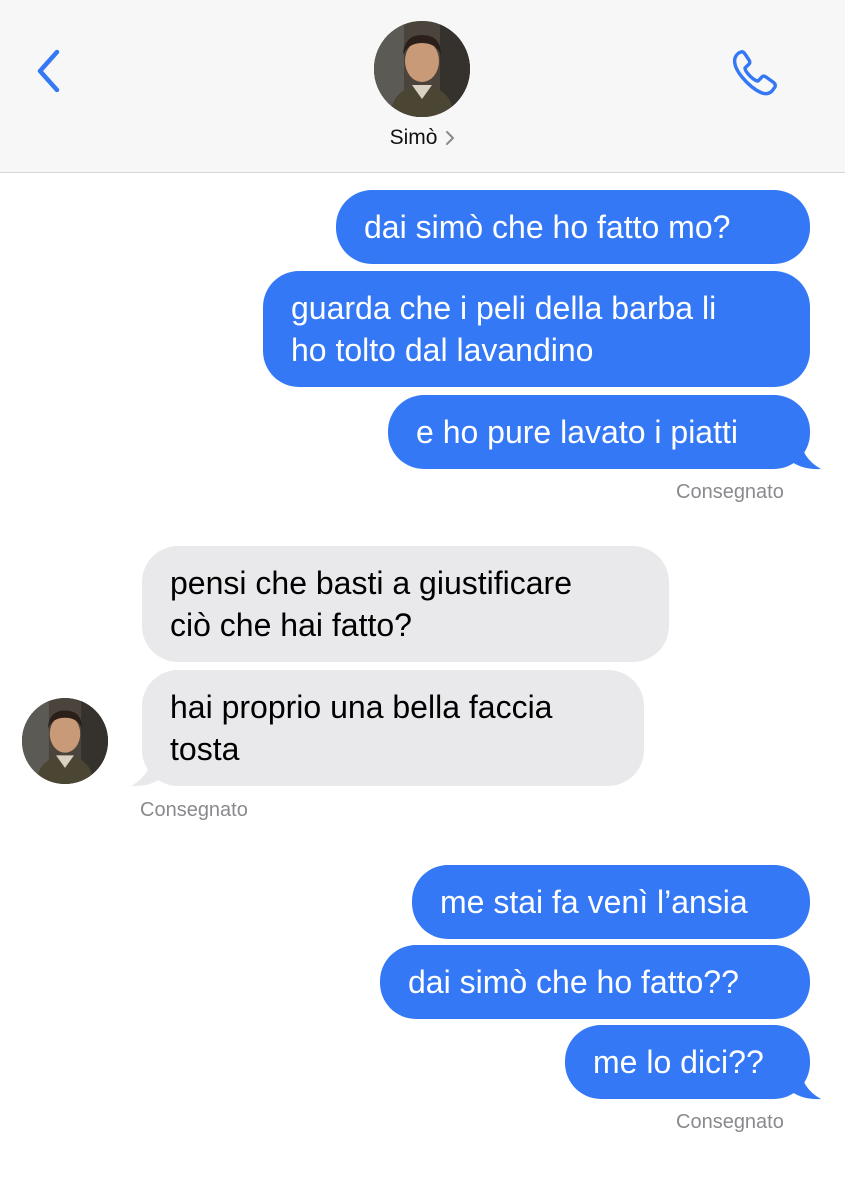 The image size is (845, 1200). I want to click on message-text-line: guarda che i peli della barba li, so click(504, 308).